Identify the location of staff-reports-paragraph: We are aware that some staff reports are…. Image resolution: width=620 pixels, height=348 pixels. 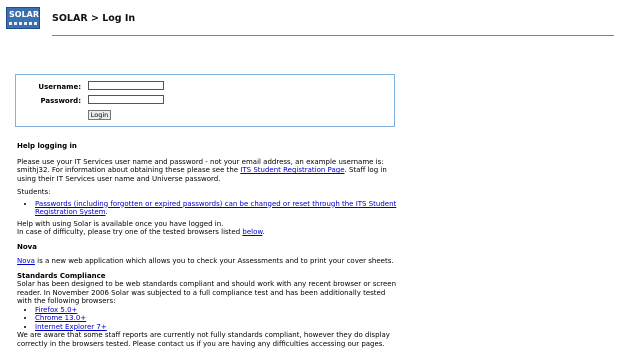
(203, 339).